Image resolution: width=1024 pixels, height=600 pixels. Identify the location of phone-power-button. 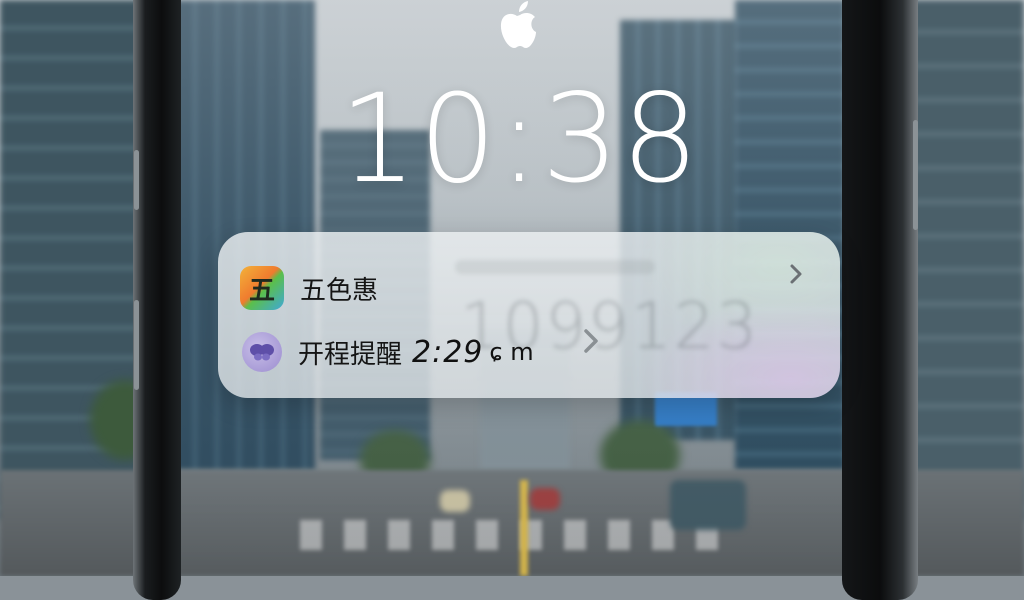
(915, 175).